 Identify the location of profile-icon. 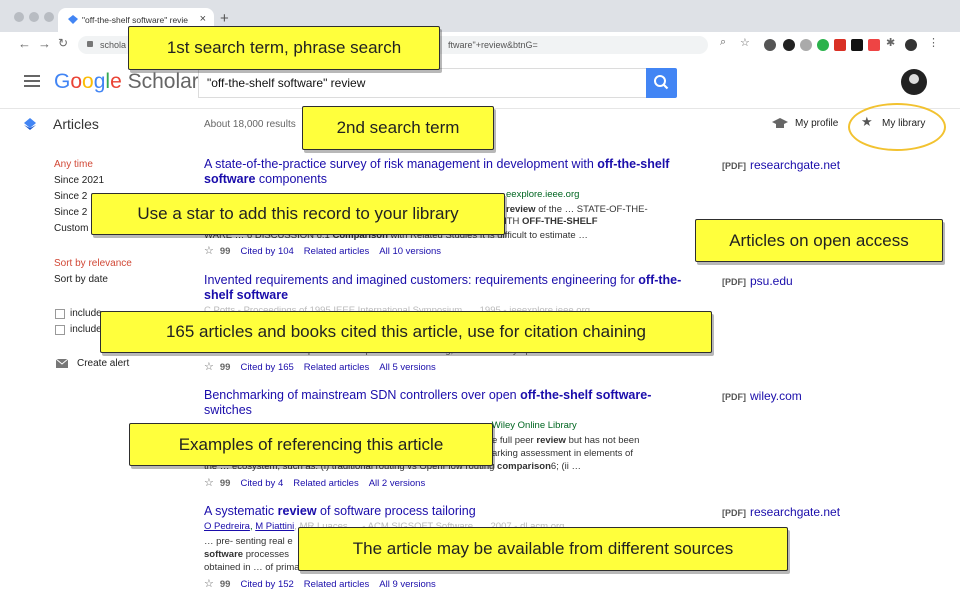
(911, 45).